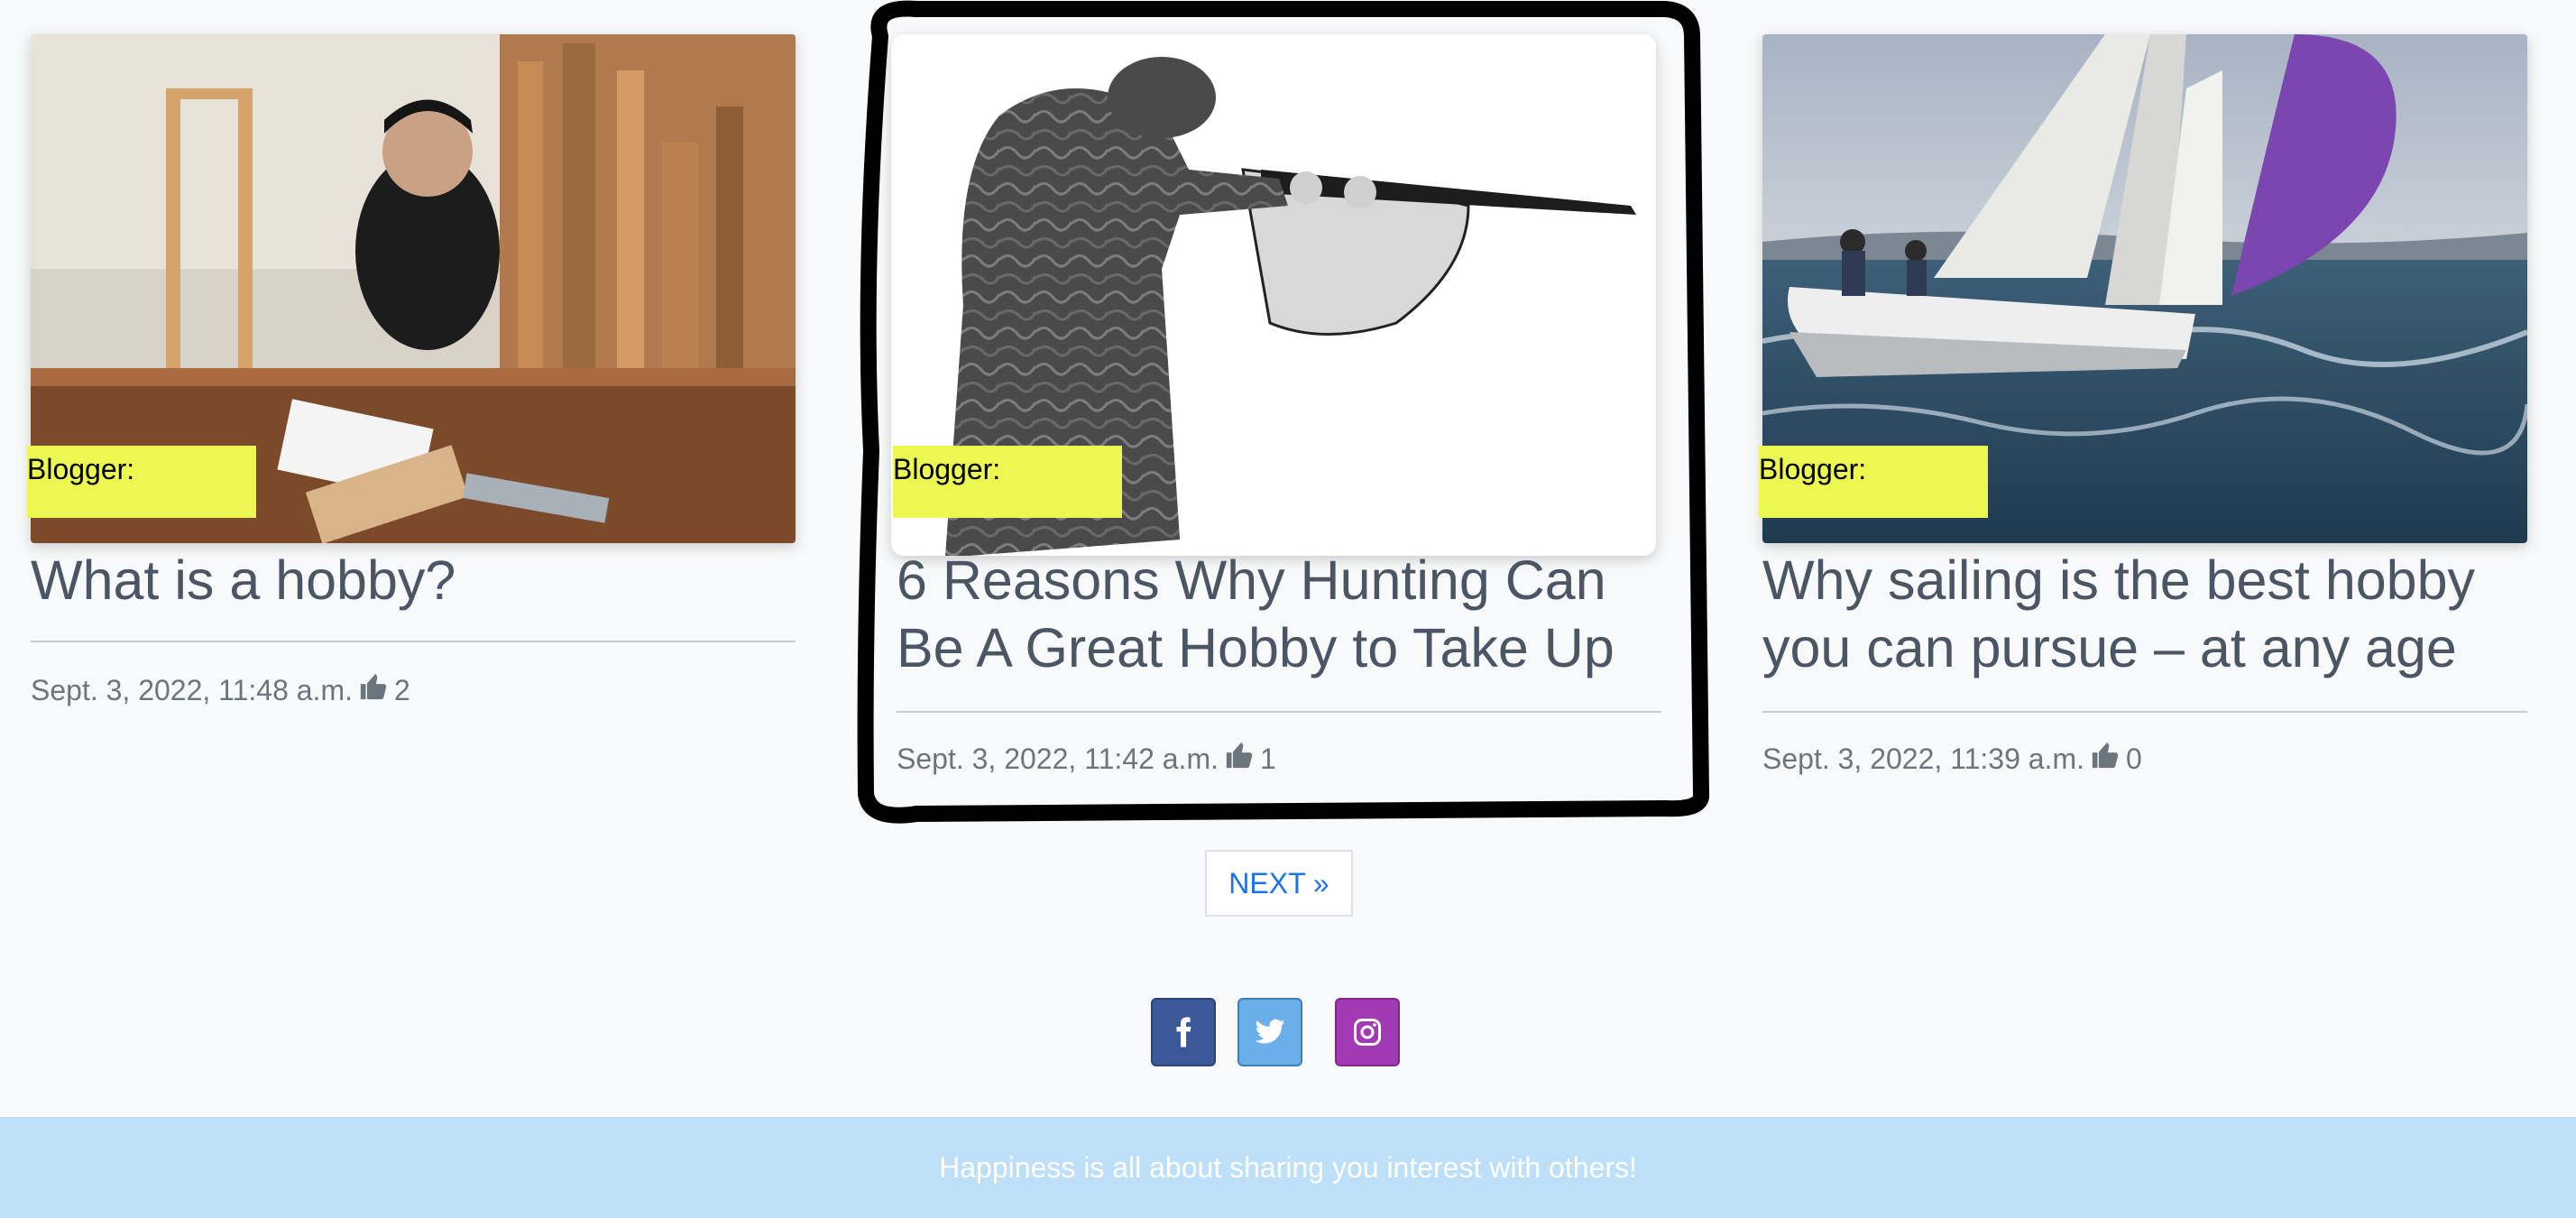 This screenshot has height=1218, width=2576. What do you see at coordinates (1058, 759) in the screenshot?
I see `post-date: Sept. 3, 2022, 11:42 a.m.` at bounding box center [1058, 759].